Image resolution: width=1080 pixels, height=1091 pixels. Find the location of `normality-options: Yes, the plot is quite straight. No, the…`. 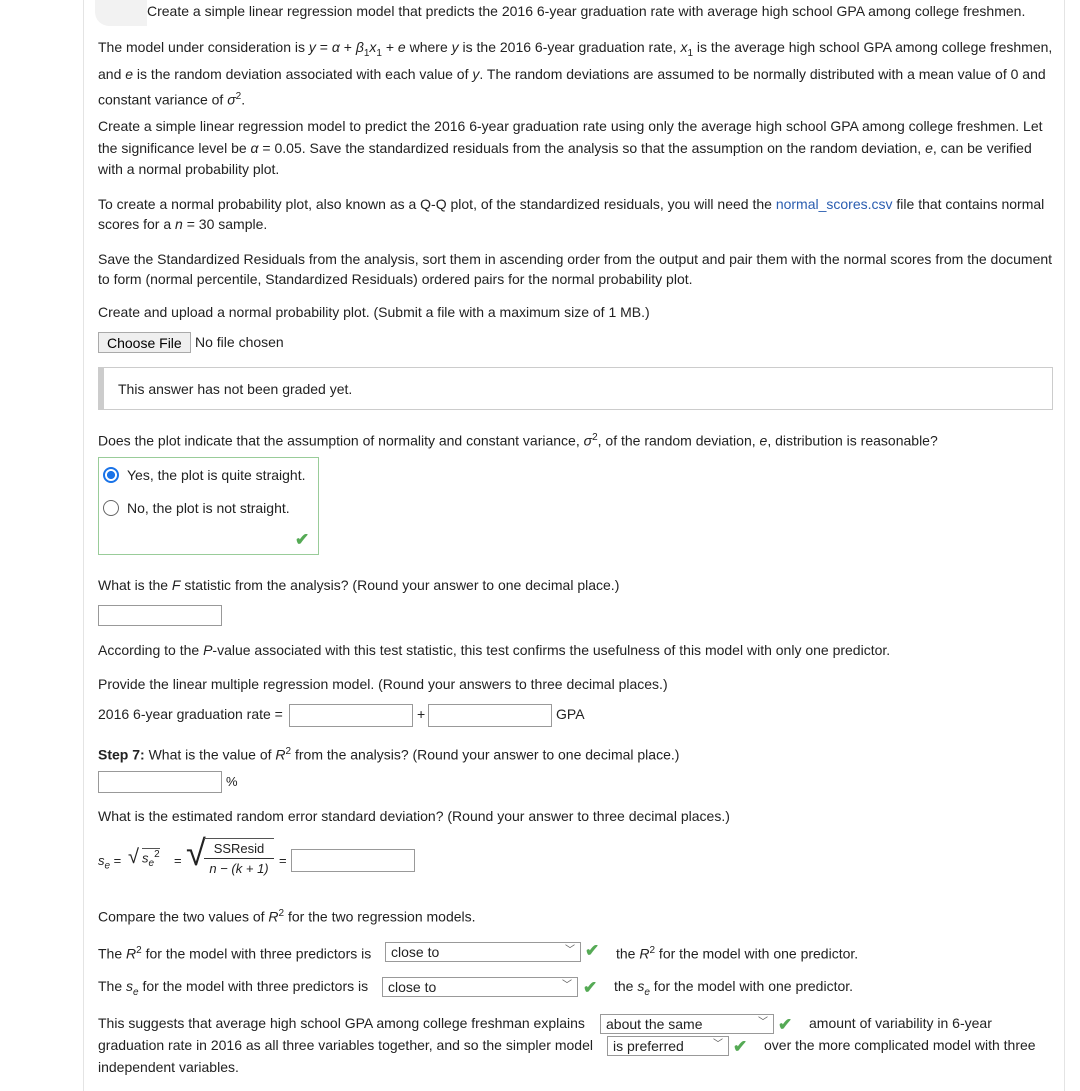

normality-options: Yes, the plot is quite straight. No, the… is located at coordinates (208, 506).